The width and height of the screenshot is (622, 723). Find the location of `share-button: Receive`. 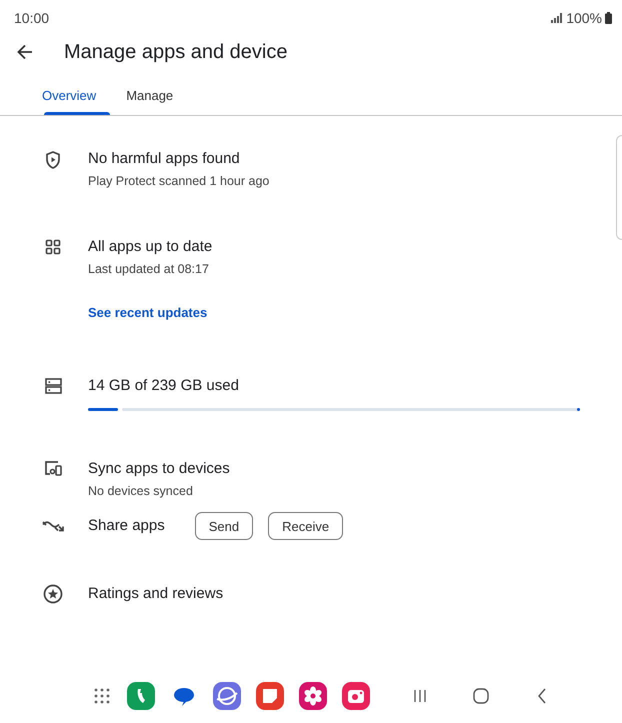

share-button: Receive is located at coordinates (306, 526).